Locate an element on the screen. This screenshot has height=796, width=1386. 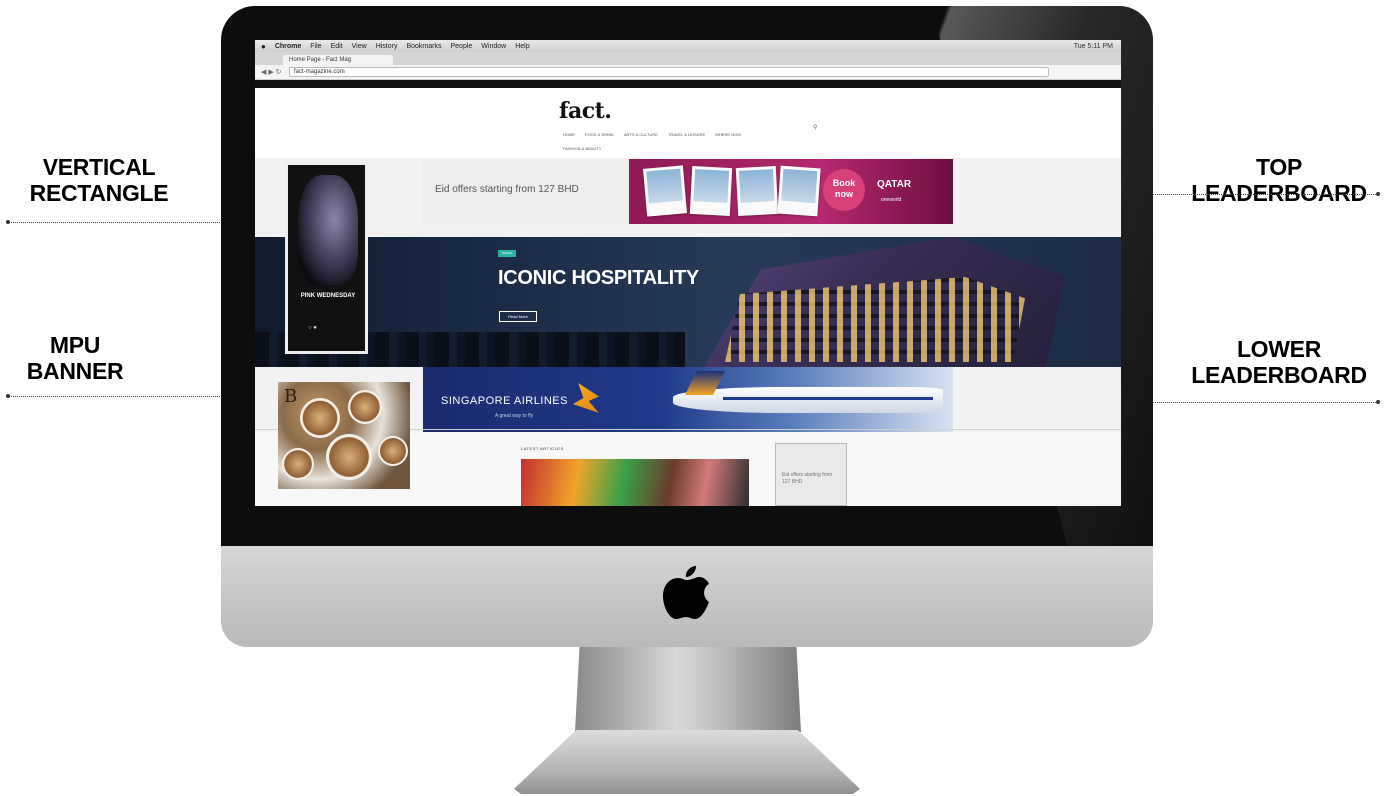
menu-item: Window is located at coordinates (493, 46).